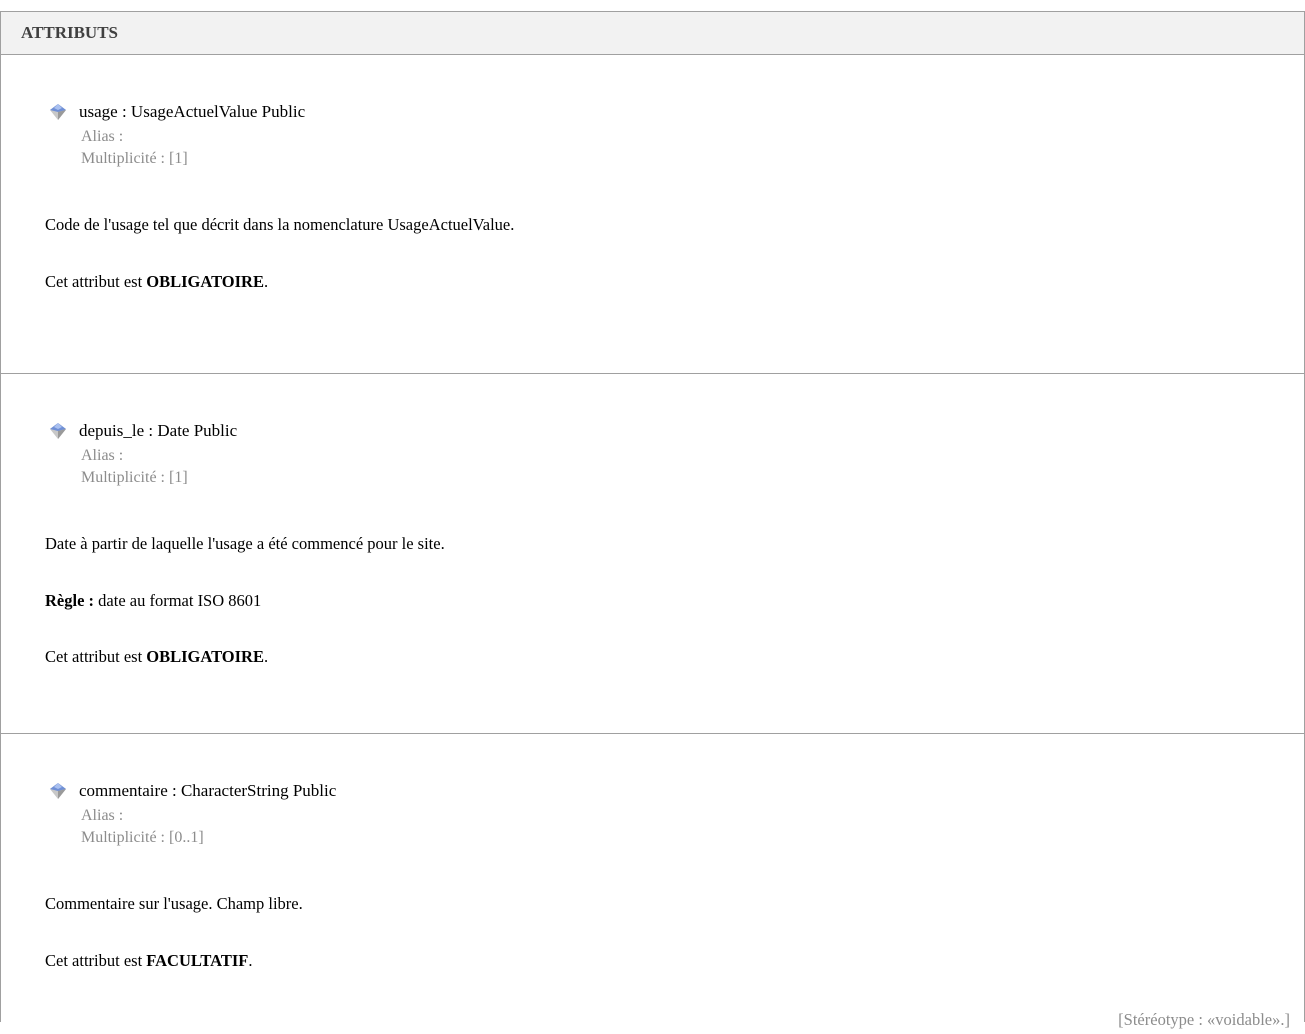  What do you see at coordinates (192, 111) in the screenshot?
I see `attribute-signature-text: usage : UsageActuelValue Public` at bounding box center [192, 111].